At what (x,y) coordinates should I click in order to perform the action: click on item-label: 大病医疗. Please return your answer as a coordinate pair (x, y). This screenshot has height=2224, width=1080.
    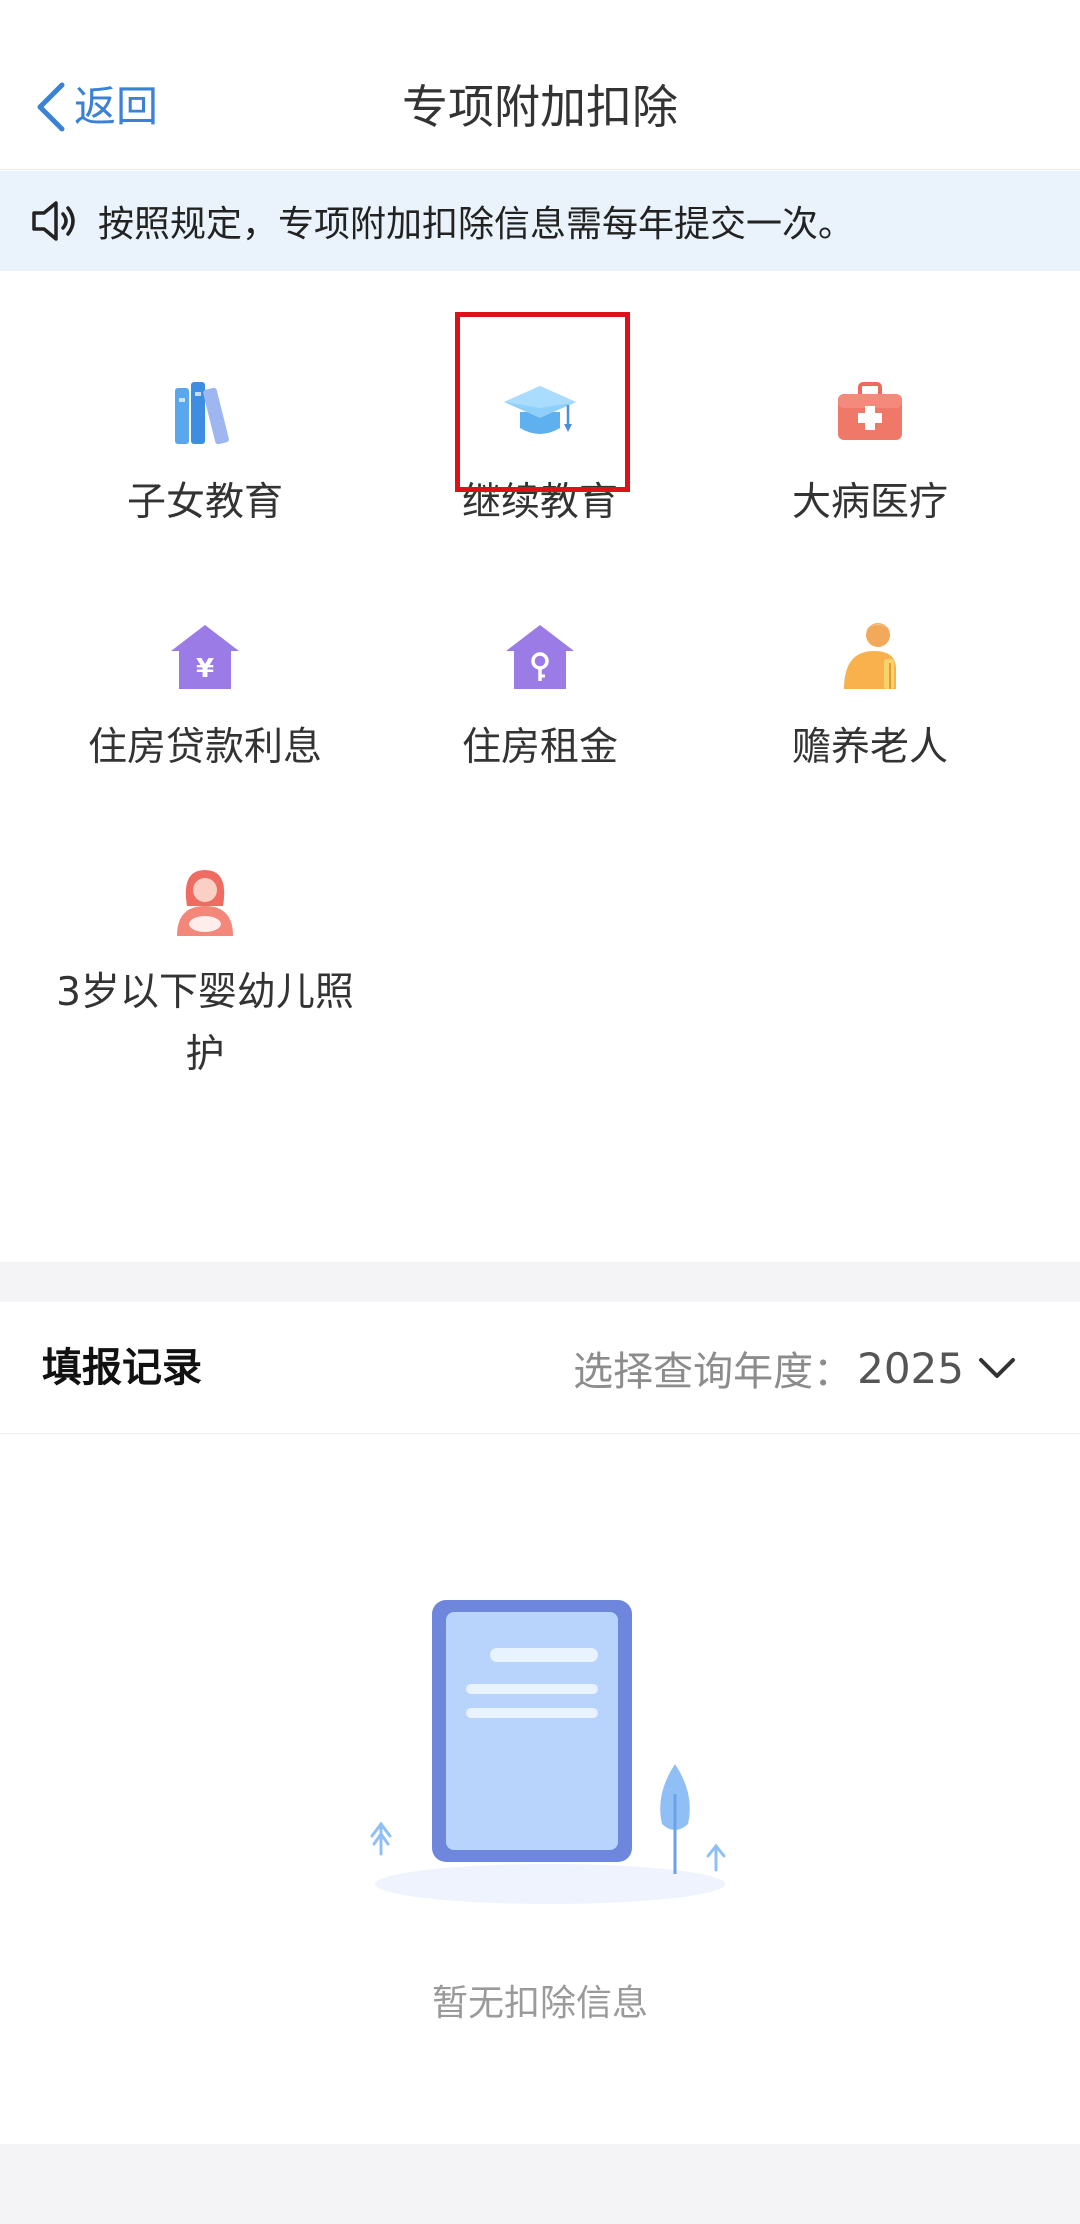
    Looking at the image, I should click on (869, 502).